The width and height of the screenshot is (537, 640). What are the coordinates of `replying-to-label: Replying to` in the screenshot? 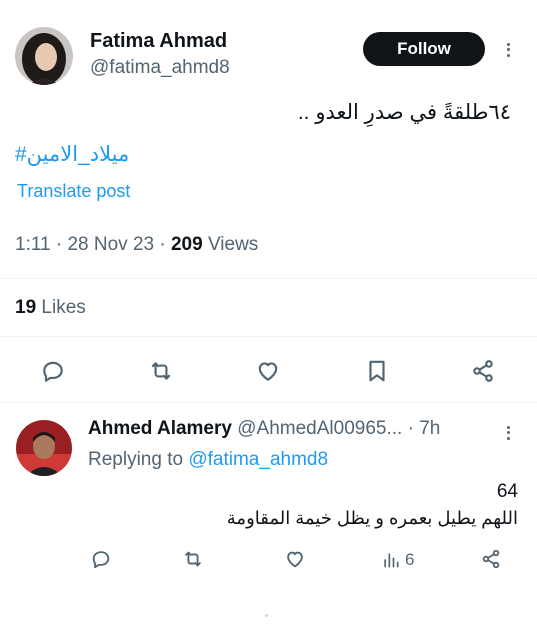 It's located at (136, 459).